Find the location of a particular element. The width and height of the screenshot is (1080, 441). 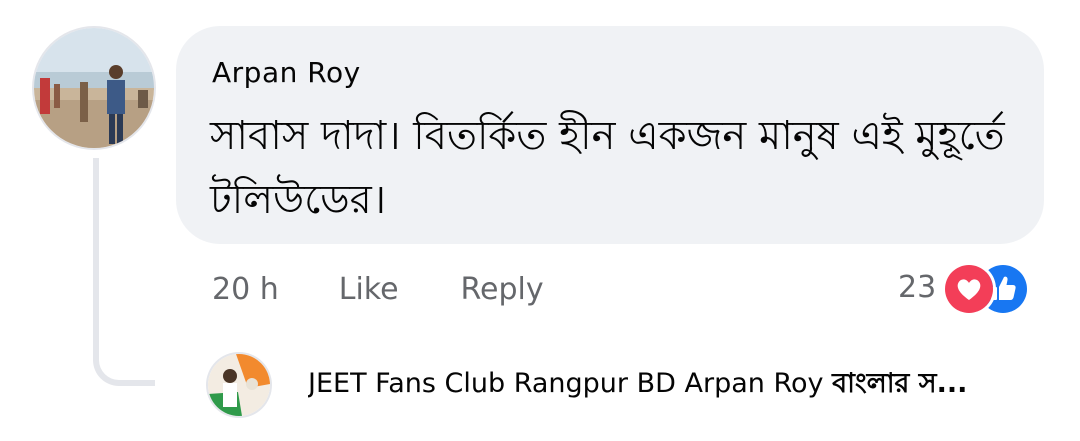

comment-actions: 20 h Like Reply is located at coordinates (378, 289).